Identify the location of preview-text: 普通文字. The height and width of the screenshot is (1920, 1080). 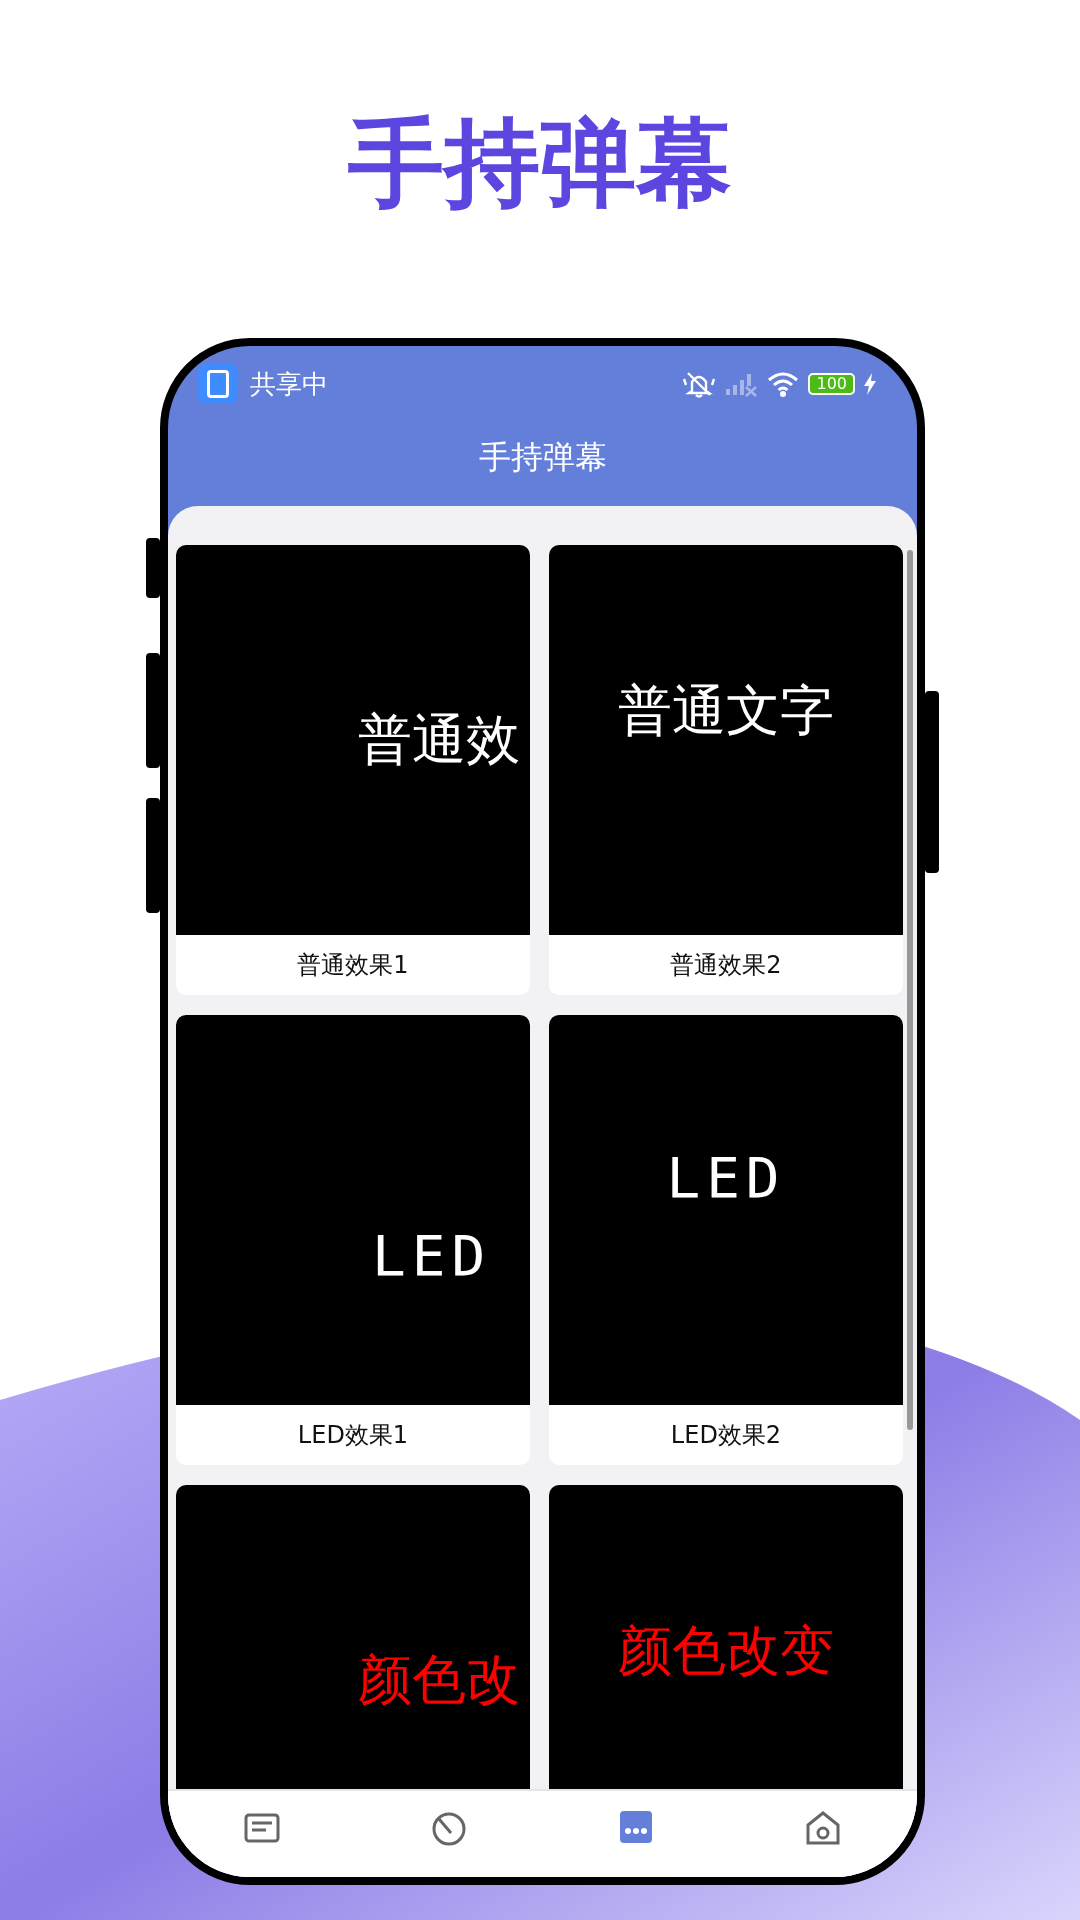
(726, 711).